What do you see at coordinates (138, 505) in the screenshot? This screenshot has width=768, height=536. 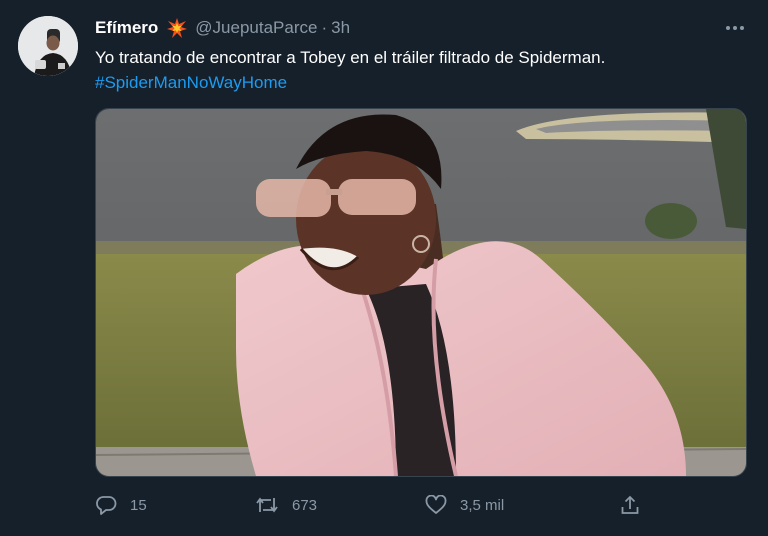 I see `reply-count: 15` at bounding box center [138, 505].